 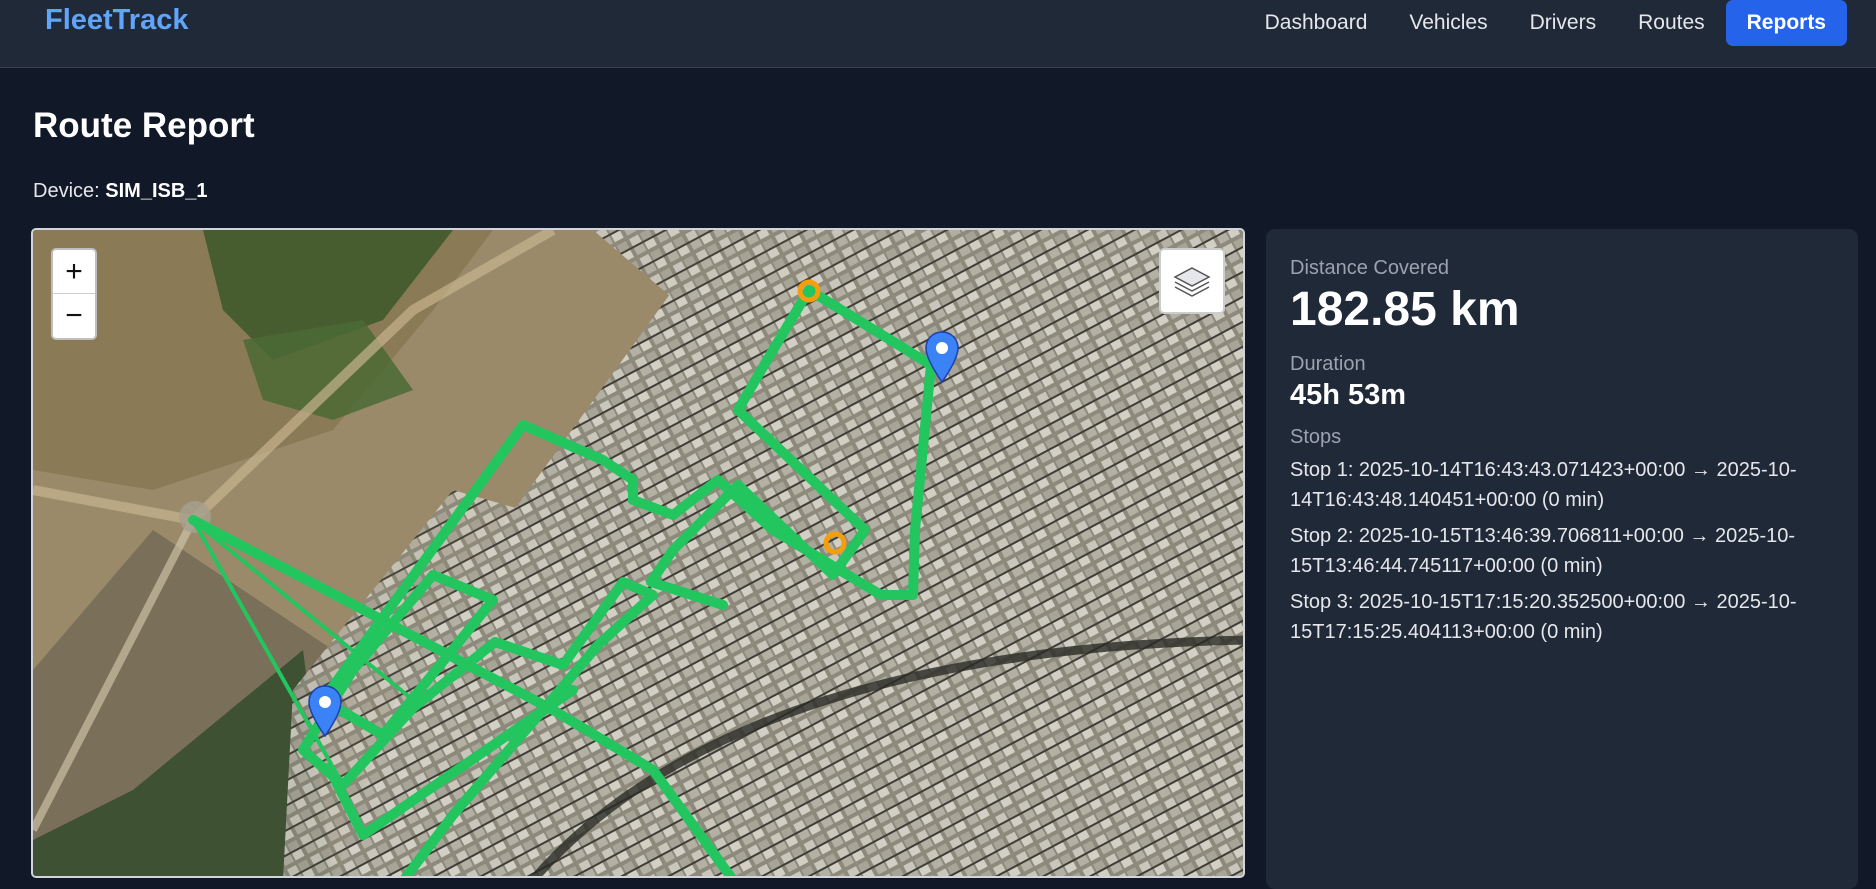 What do you see at coordinates (66, 191) in the screenshot?
I see `device-label: Device:` at bounding box center [66, 191].